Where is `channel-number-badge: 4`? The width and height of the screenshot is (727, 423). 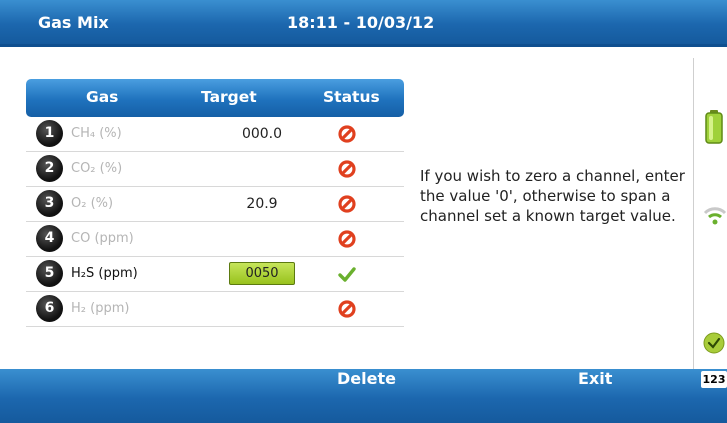
channel-number-badge: 4 is located at coordinates (49, 238).